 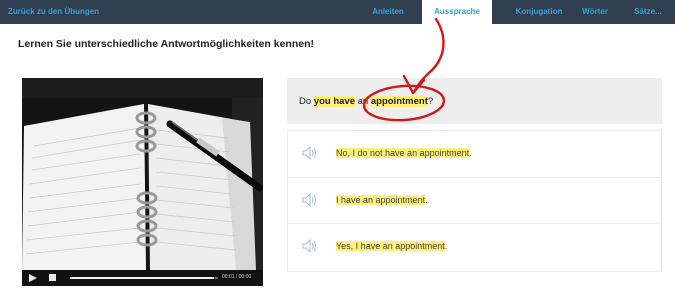 I want to click on answer-option: I have an appointment., so click(x=474, y=200).